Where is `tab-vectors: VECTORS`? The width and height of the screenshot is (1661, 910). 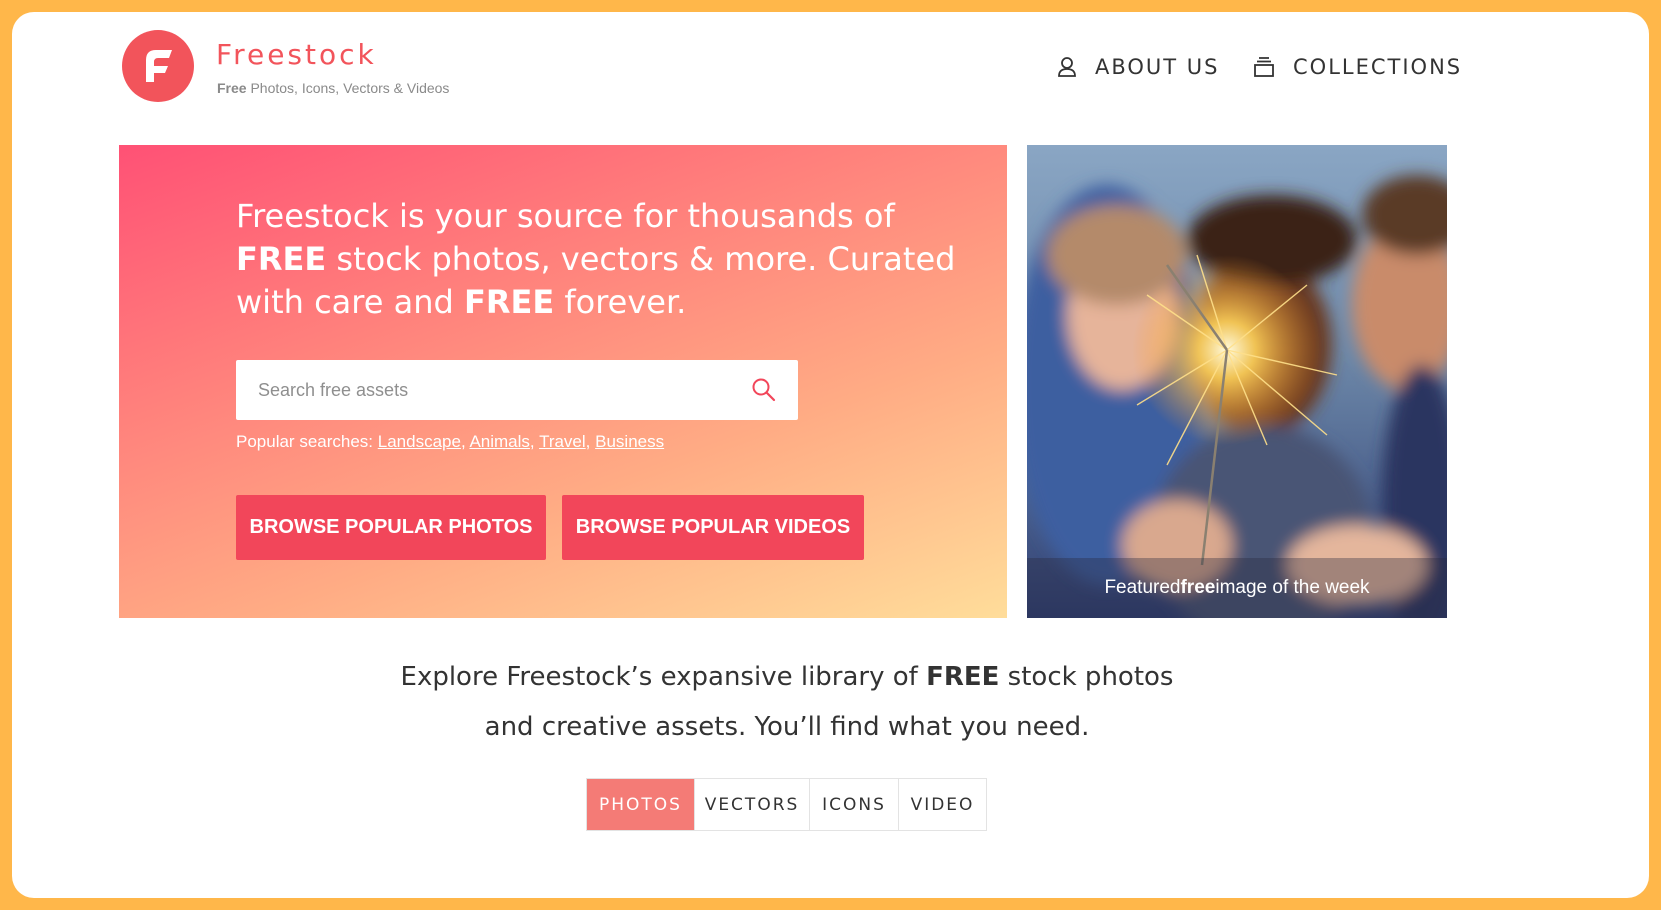 tab-vectors: VECTORS is located at coordinates (752, 804).